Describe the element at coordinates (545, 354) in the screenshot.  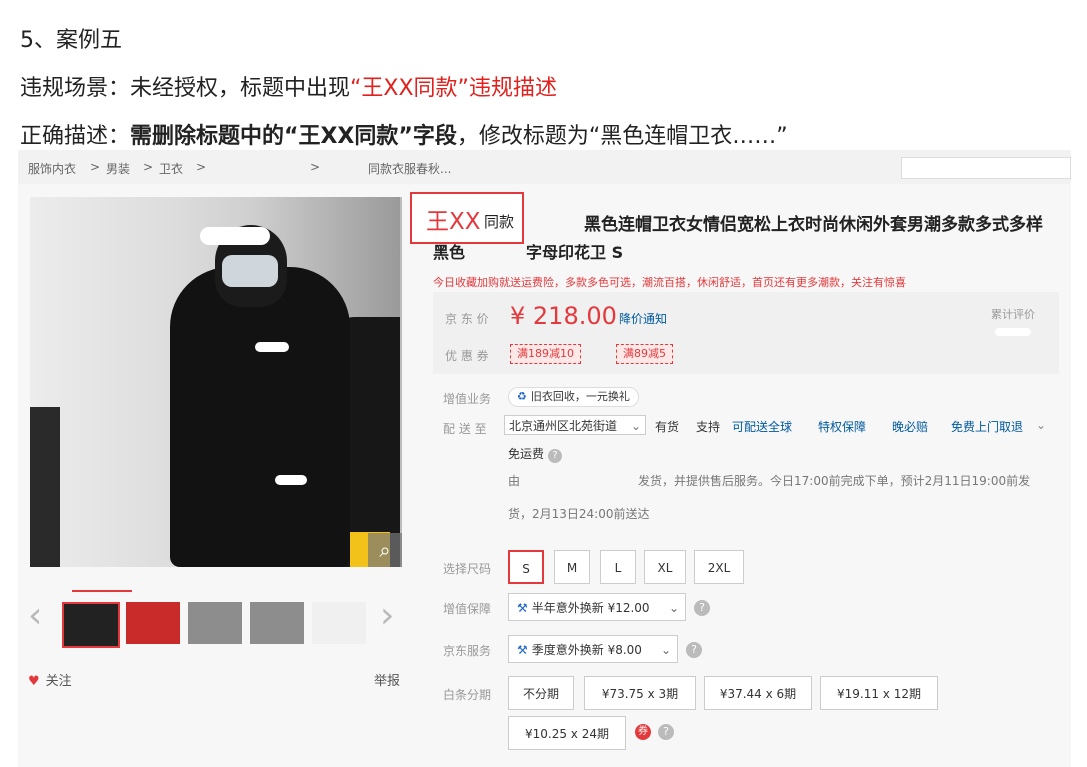
I see `coupon-badge: 满189减10` at that location.